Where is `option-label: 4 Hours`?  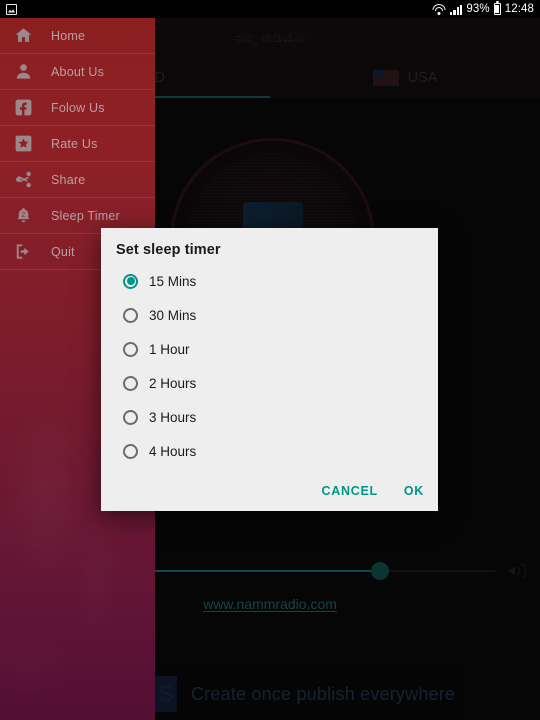
option-label: 4 Hours is located at coordinates (173, 451).